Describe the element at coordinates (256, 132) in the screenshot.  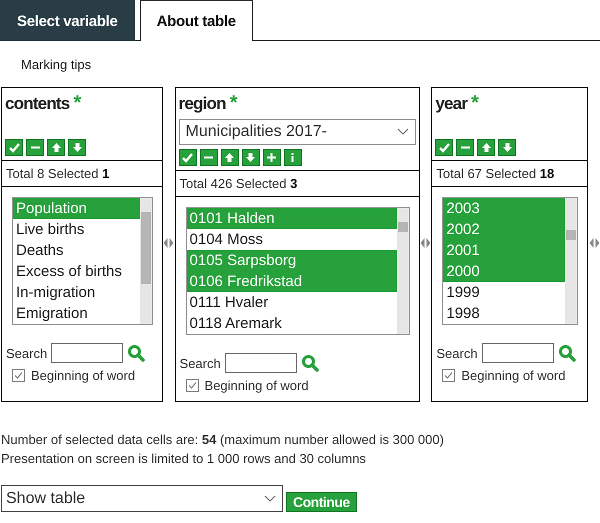
I see `dropdown-value: Municipalities 2017-` at that location.